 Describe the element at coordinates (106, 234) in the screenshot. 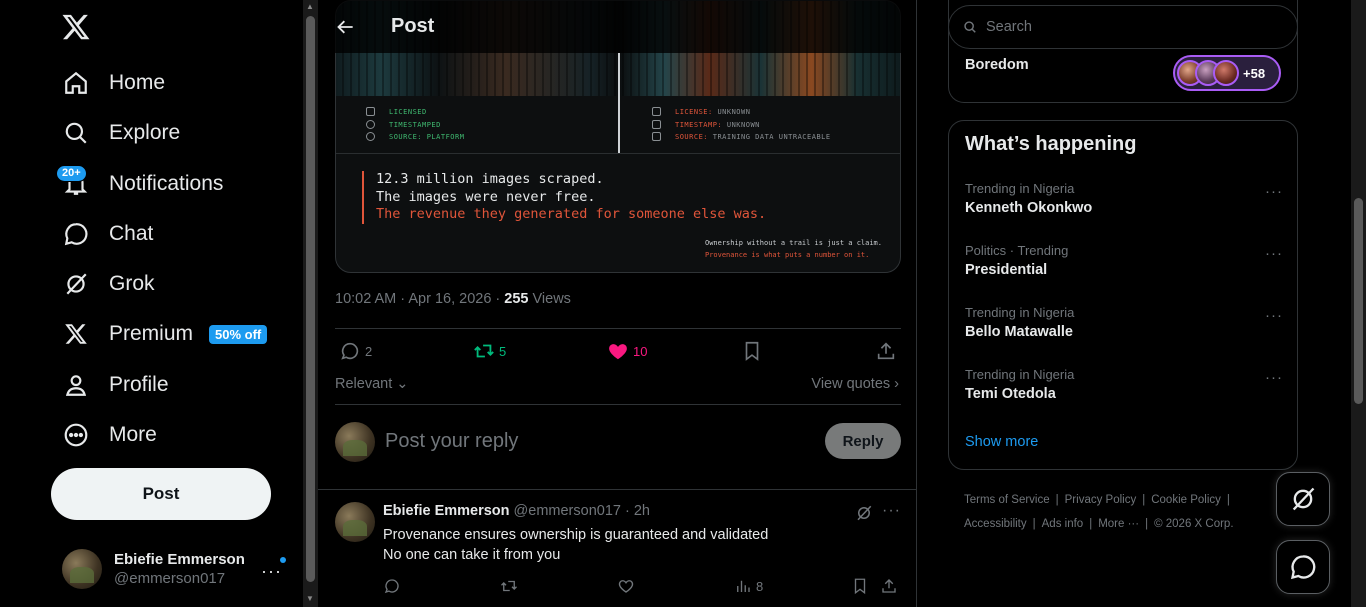

I see `nav-chat: Chat` at that location.